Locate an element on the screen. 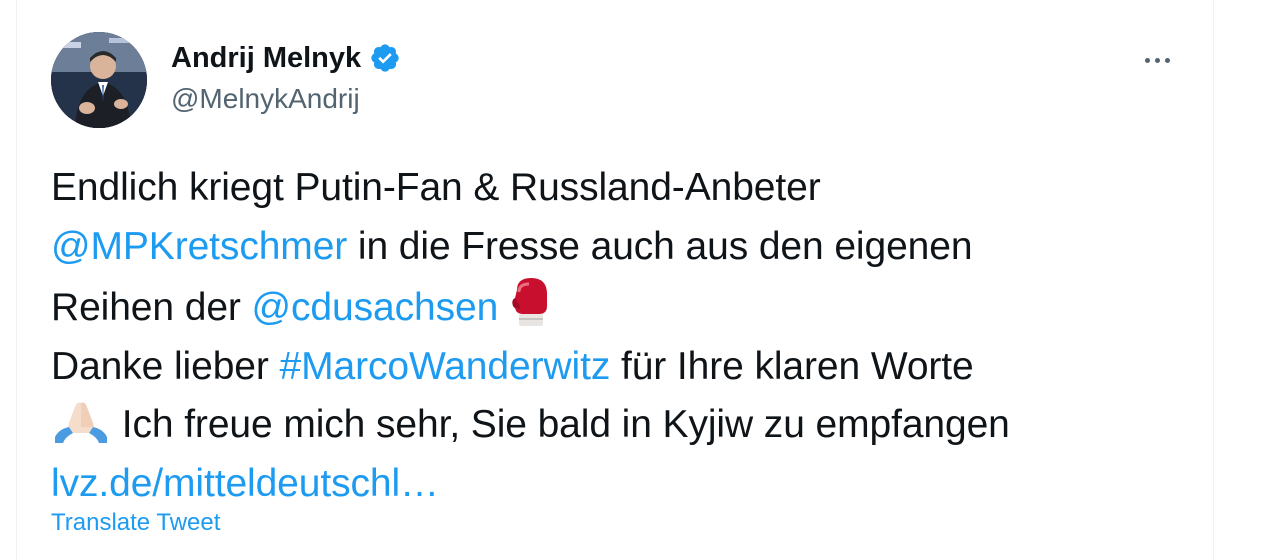 The height and width of the screenshot is (560, 1262). hashtag-link: #MarcoWanderwitz is located at coordinates (445, 366).